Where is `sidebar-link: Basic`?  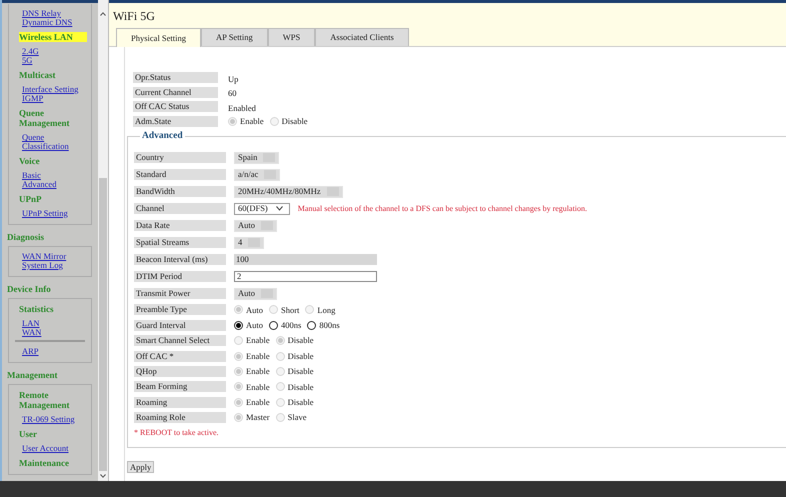
sidebar-link: Basic is located at coordinates (31, 175).